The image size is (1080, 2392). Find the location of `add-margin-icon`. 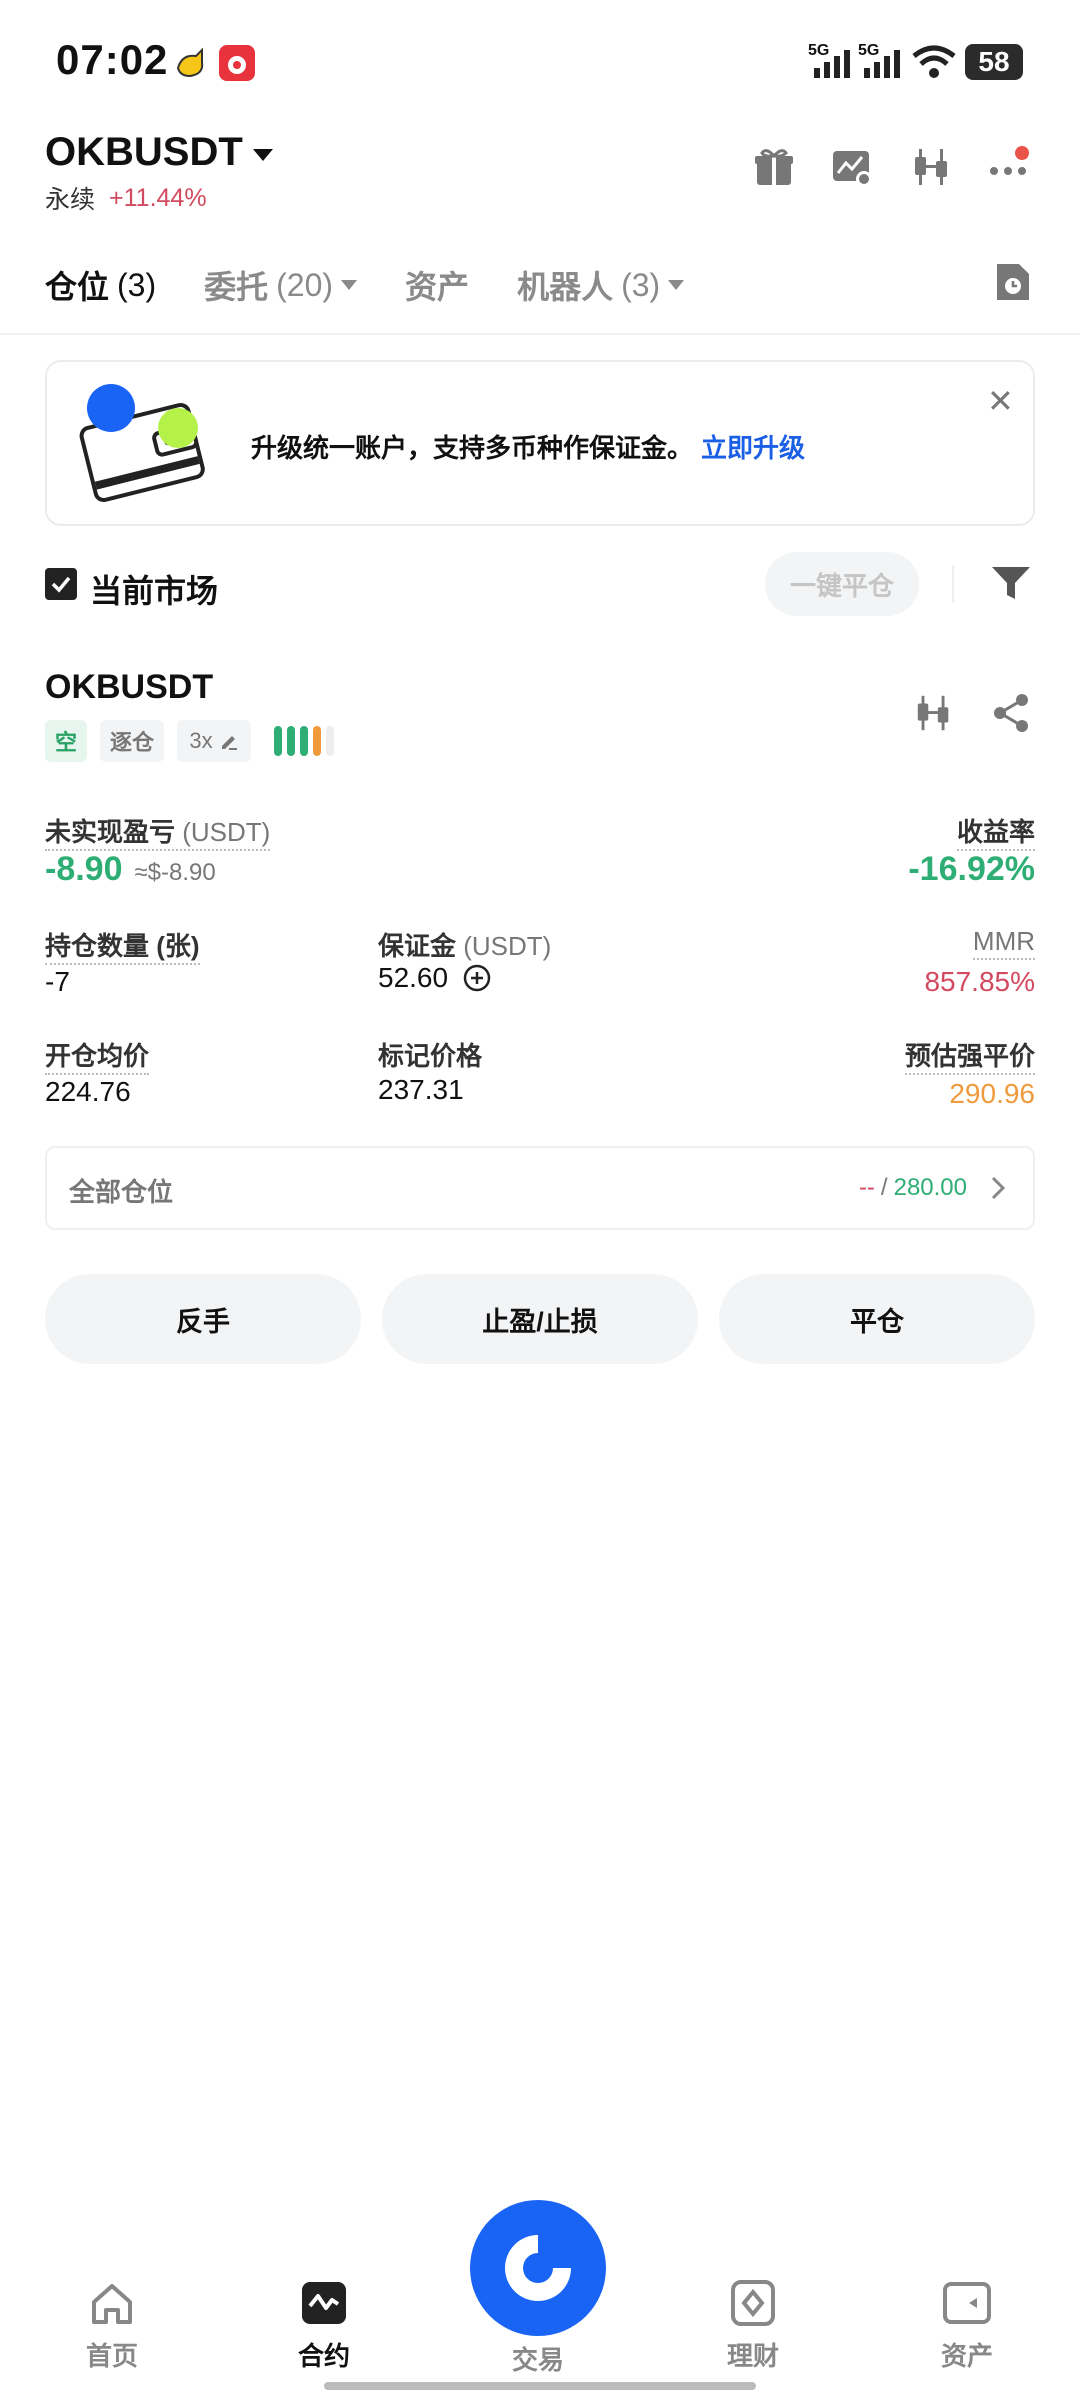

add-margin-icon is located at coordinates (477, 978).